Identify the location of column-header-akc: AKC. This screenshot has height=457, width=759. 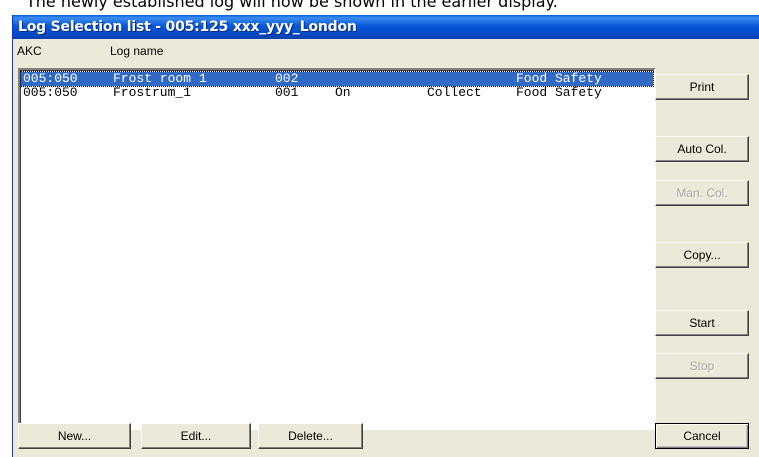
(29, 51).